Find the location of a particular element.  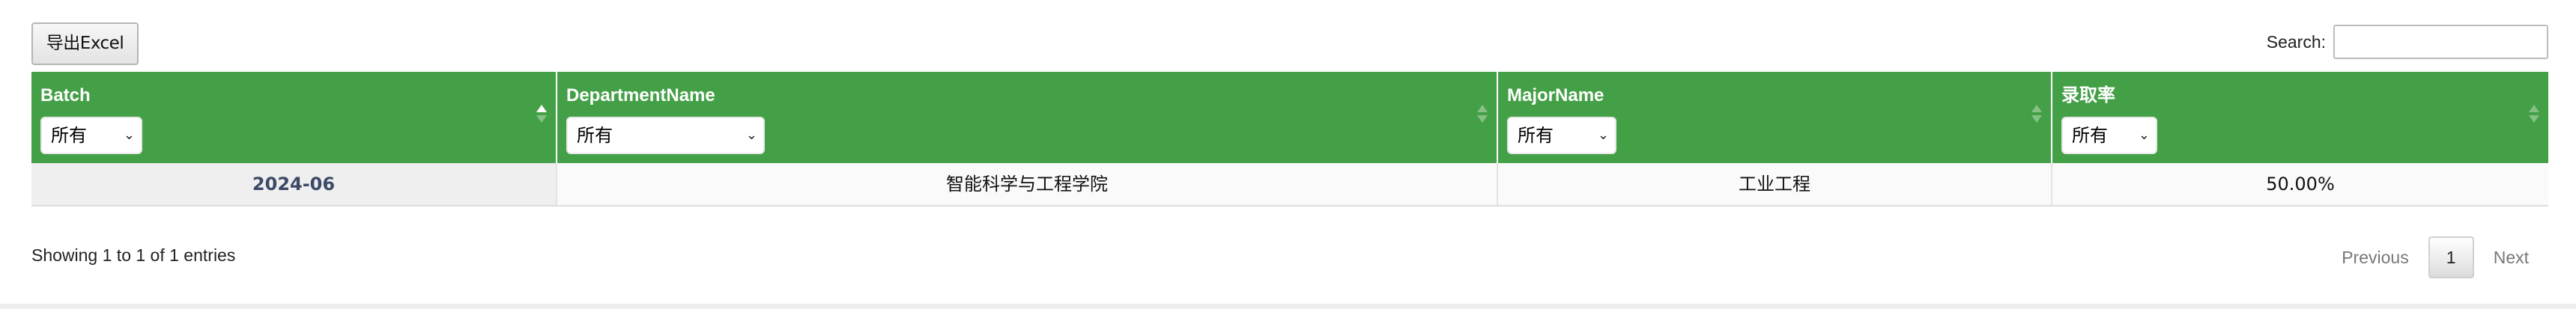

column-label: MajorName is located at coordinates (1555, 95).